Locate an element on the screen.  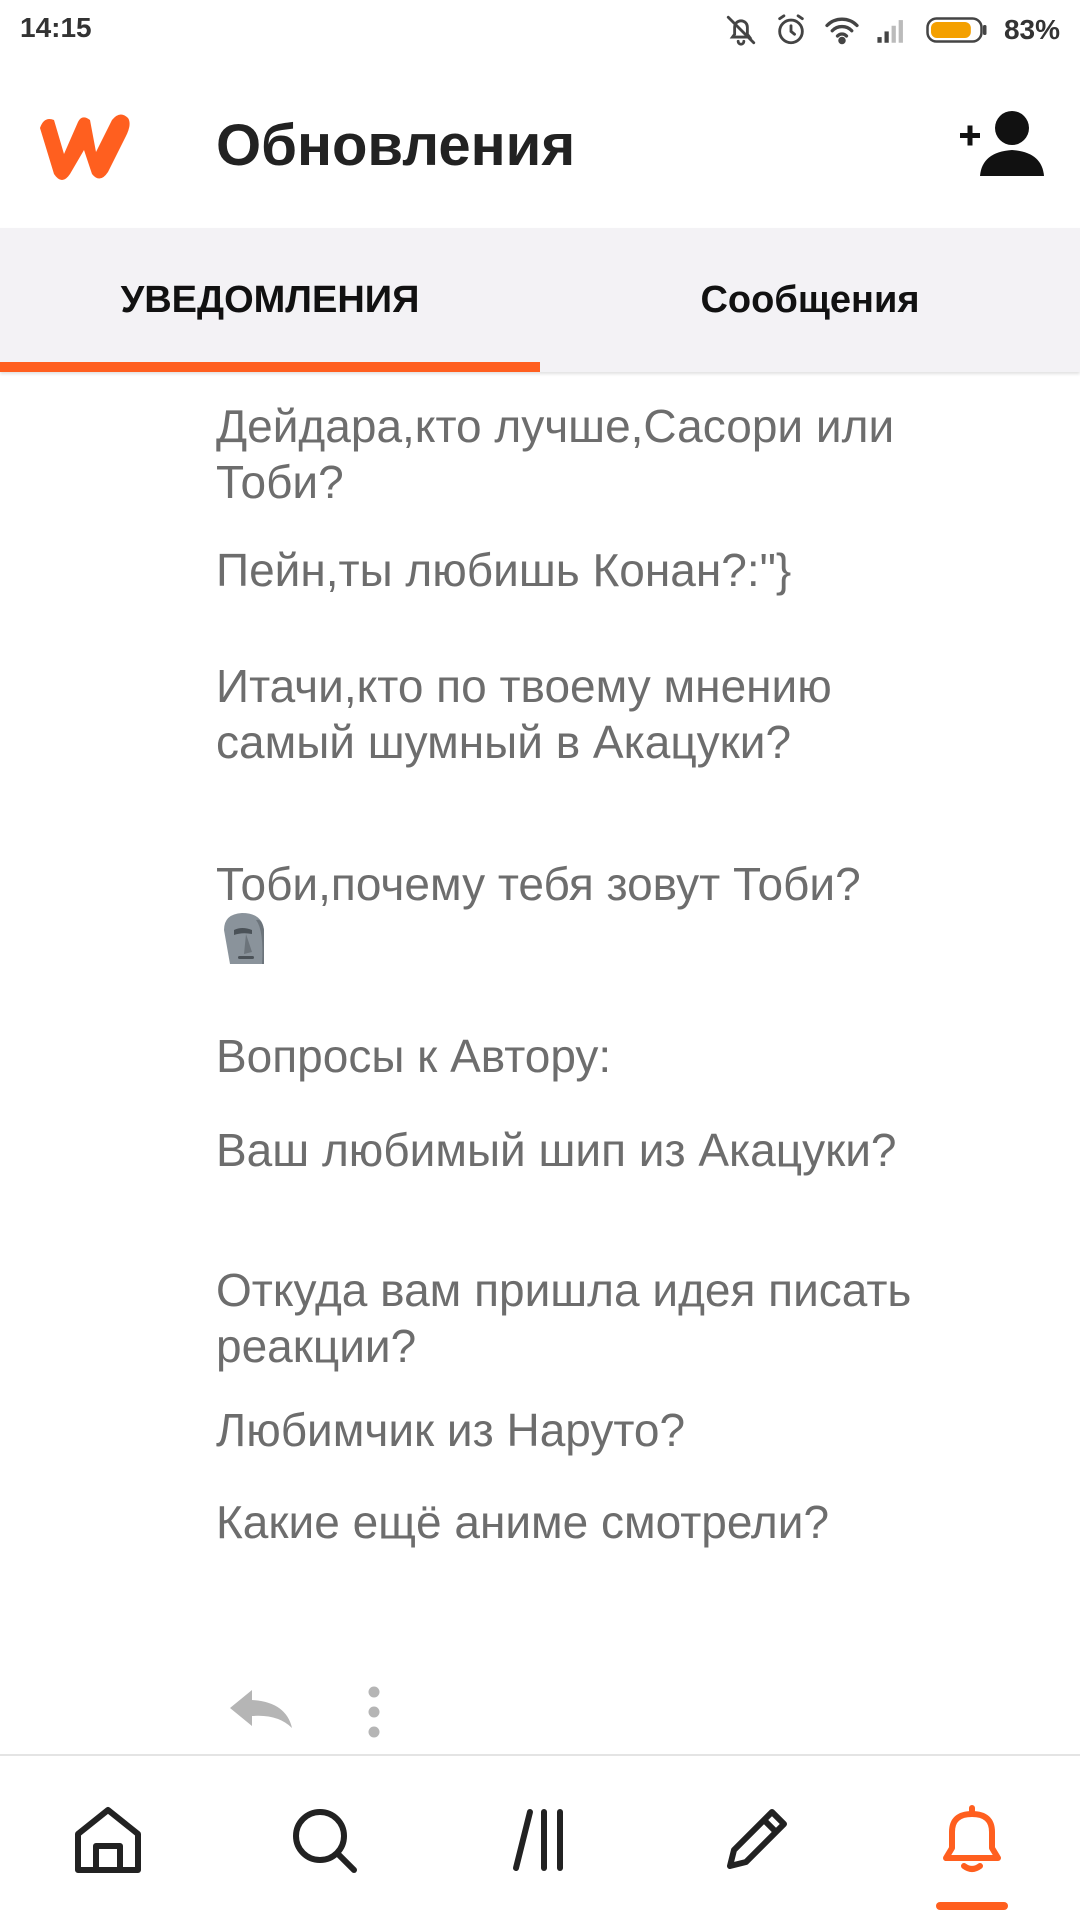
bell-off-icon is located at coordinates (741, 30).